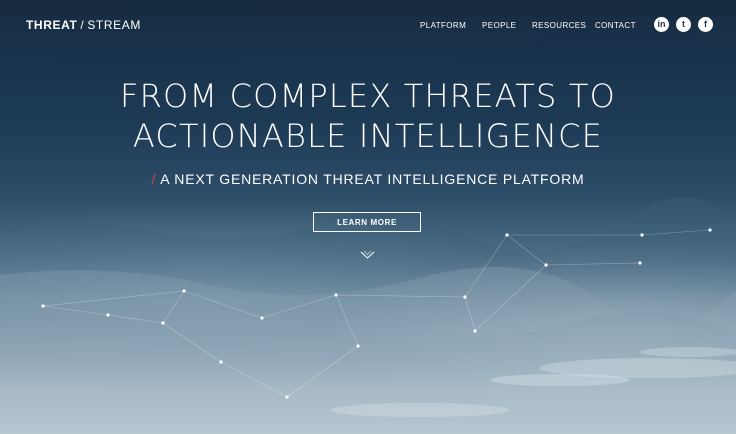 The image size is (736, 434). What do you see at coordinates (154, 179) in the screenshot?
I see `accent-slash: /` at bounding box center [154, 179].